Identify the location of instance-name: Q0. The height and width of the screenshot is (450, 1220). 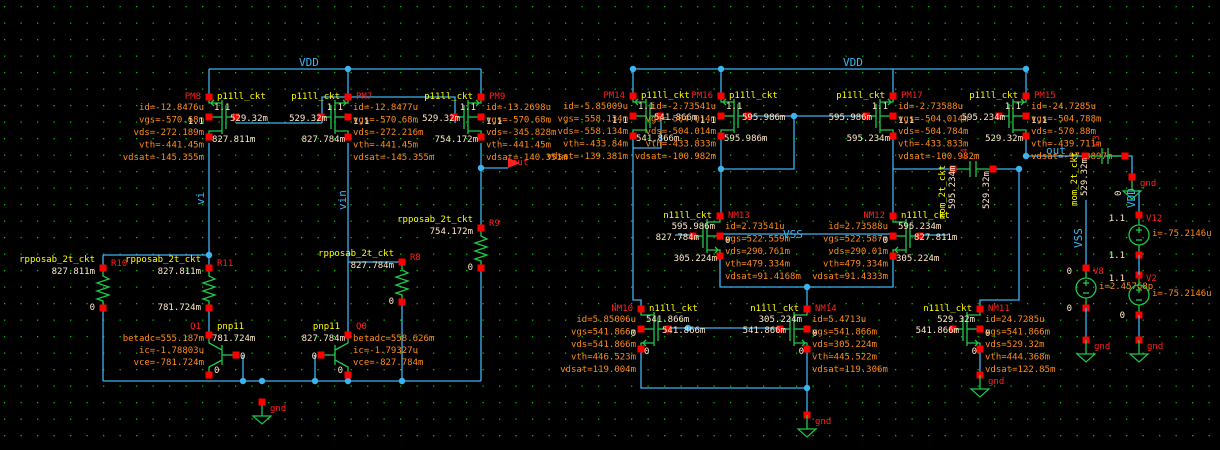
(361, 327).